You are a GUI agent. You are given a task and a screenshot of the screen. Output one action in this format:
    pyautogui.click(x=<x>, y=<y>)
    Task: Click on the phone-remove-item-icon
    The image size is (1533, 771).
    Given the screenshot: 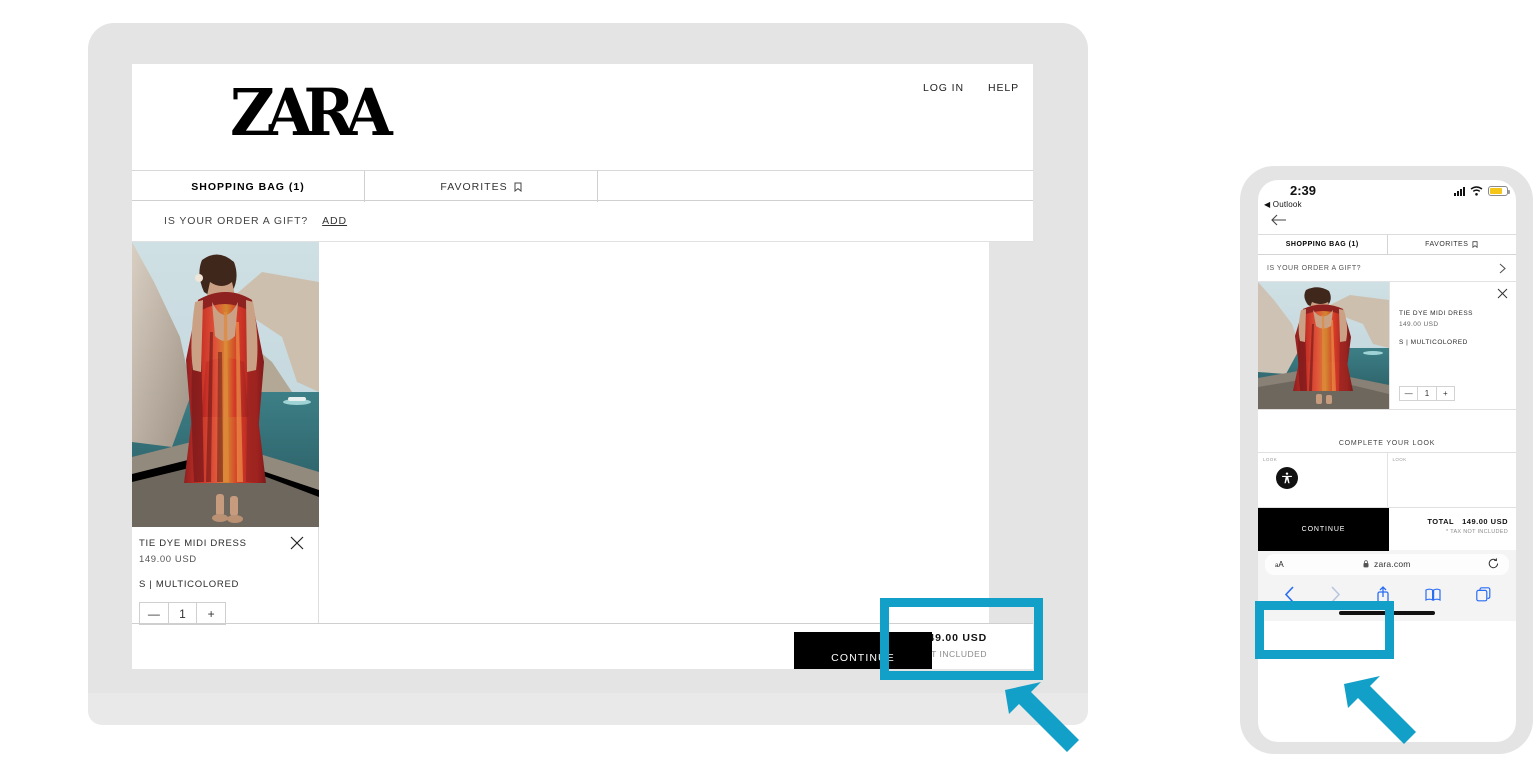 What is the action you would take?
    pyautogui.click(x=1502, y=293)
    